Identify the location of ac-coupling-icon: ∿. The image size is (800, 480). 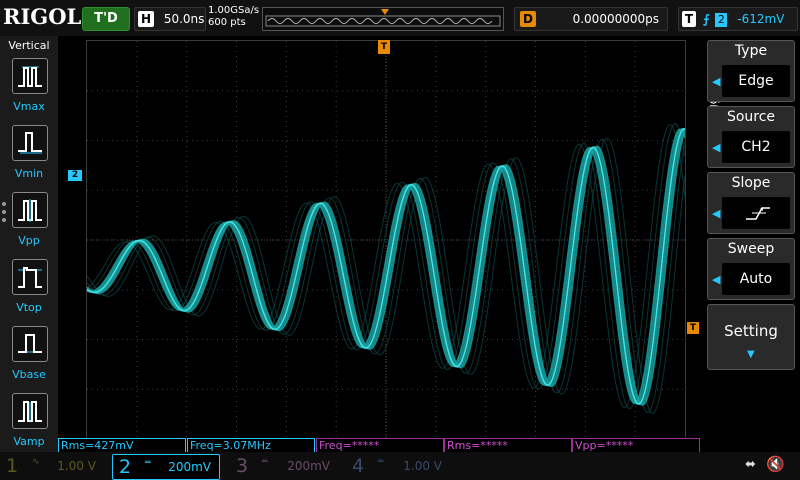
(36, 462).